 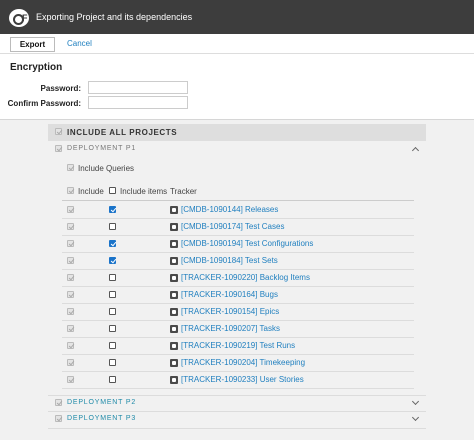 I want to click on tracker-link: [TRACKER-1090233] User Stories, so click(x=242, y=379).